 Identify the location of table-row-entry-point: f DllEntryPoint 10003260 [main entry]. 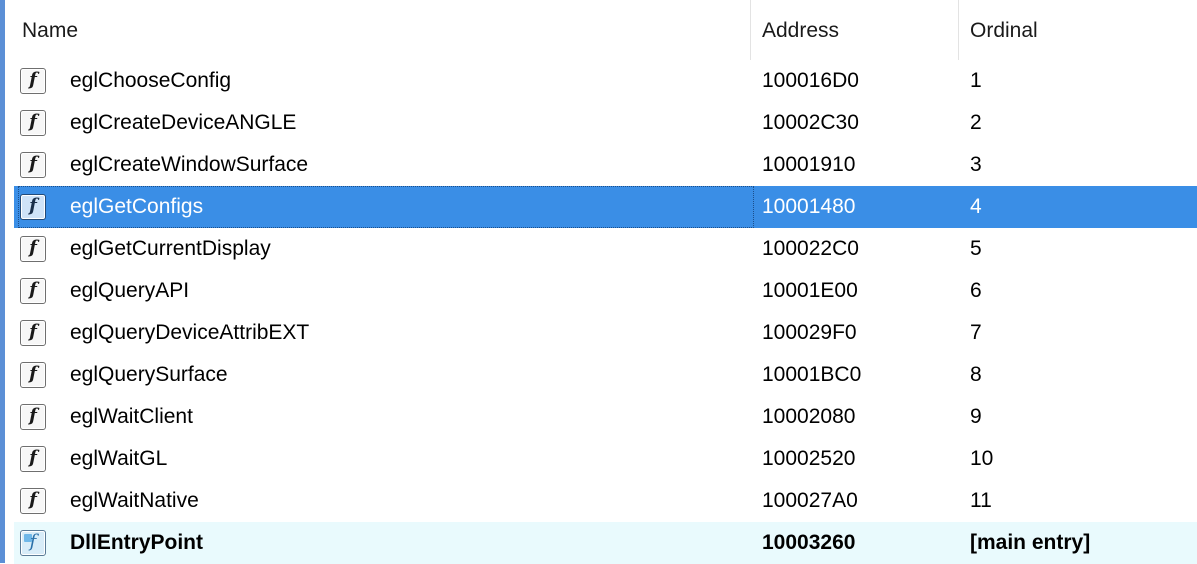
(605, 543).